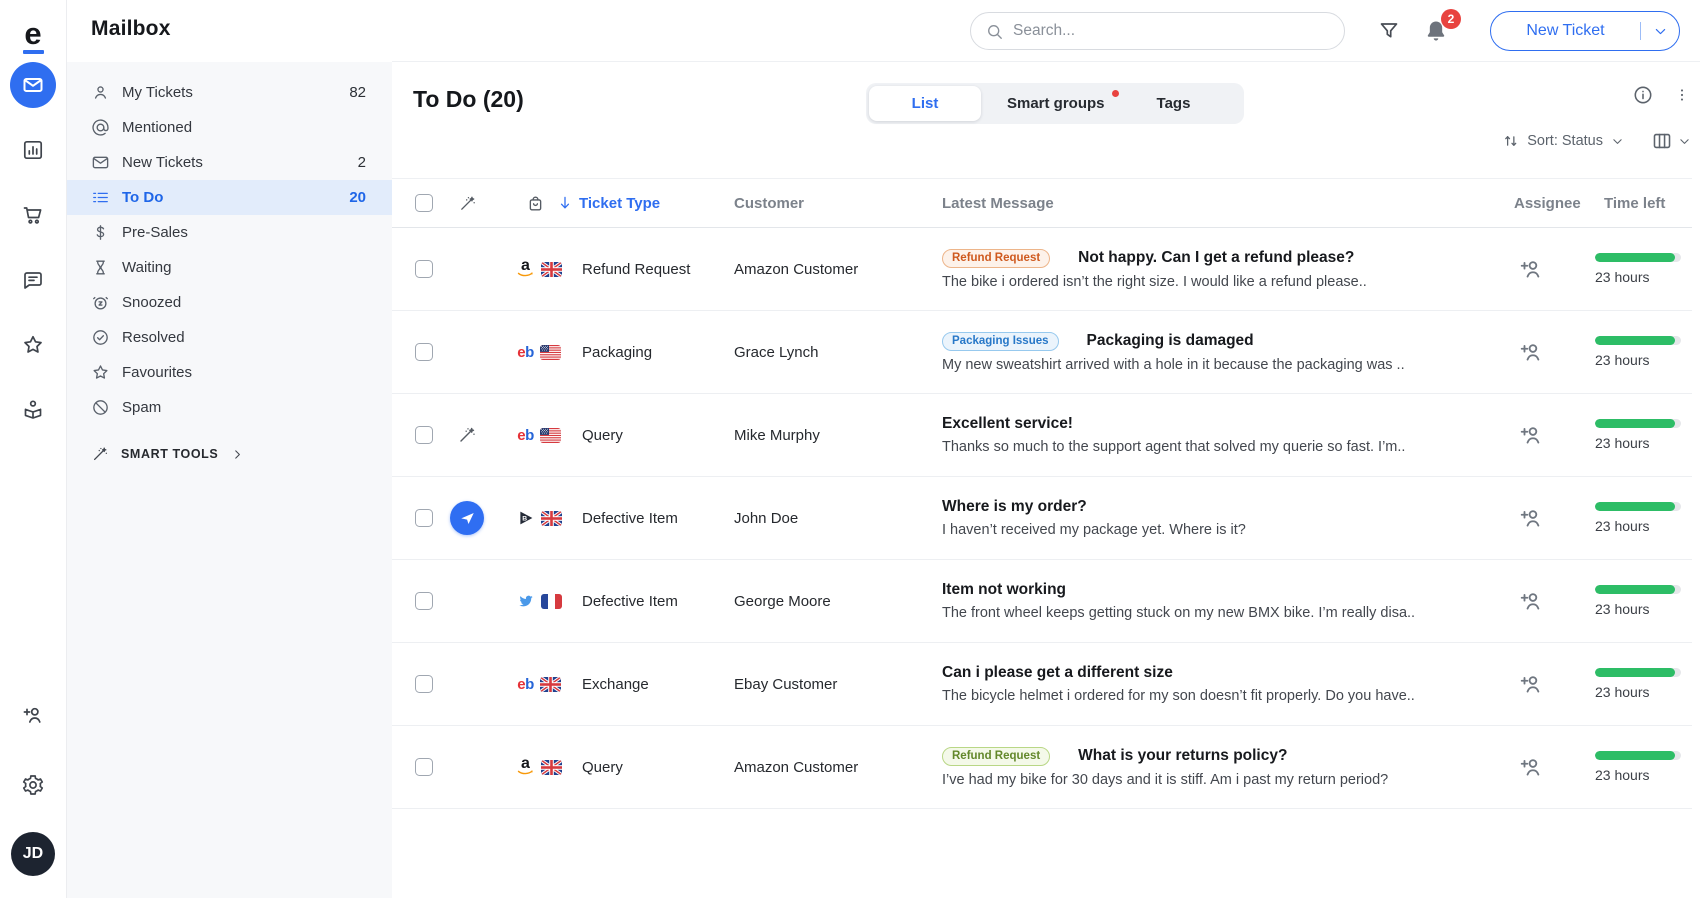 This screenshot has width=1700, height=898. What do you see at coordinates (153, 337) in the screenshot?
I see `sidebar-item-label: Resolved` at bounding box center [153, 337].